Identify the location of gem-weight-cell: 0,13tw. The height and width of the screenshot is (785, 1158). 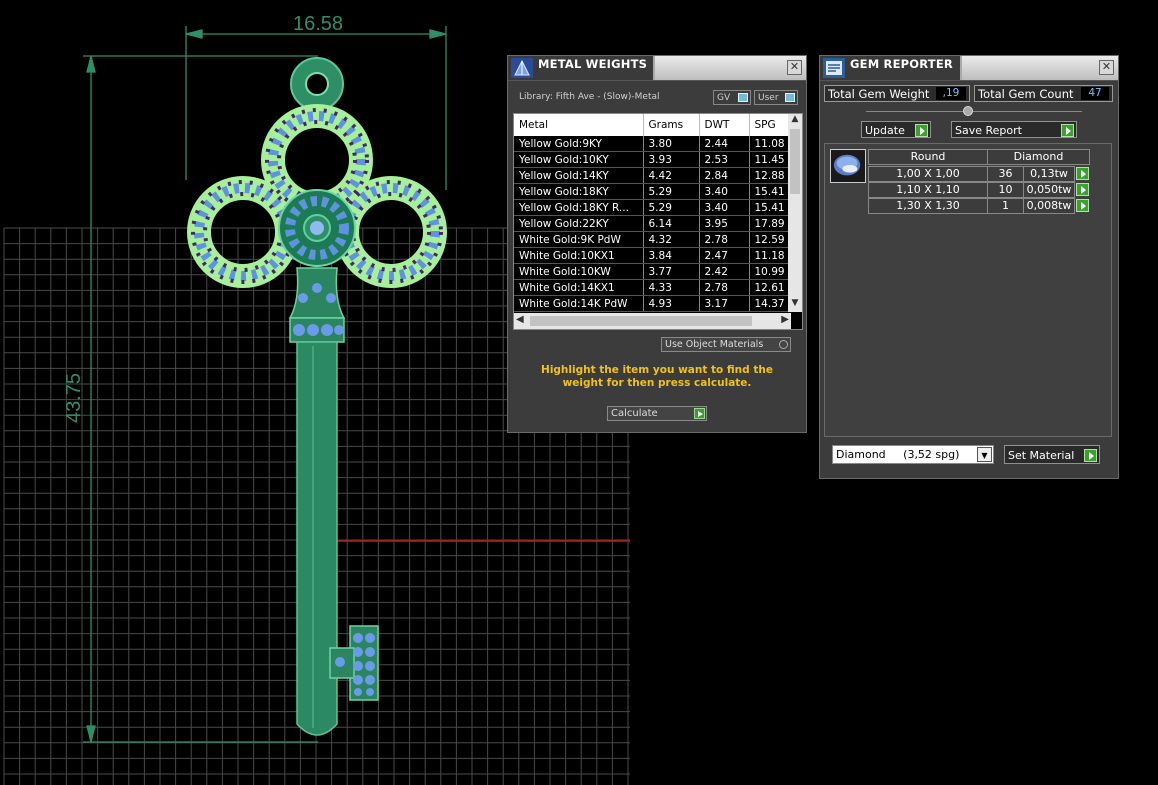
(1049, 174).